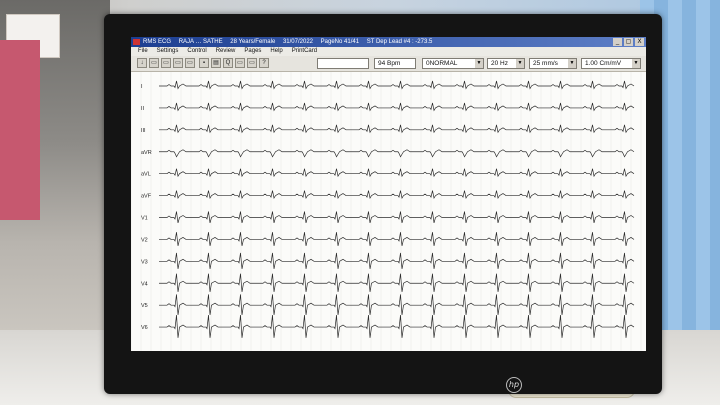 The height and width of the screenshot is (405, 720). Describe the element at coordinates (146, 175) in the screenshot. I see `lead-label: aVL` at that location.